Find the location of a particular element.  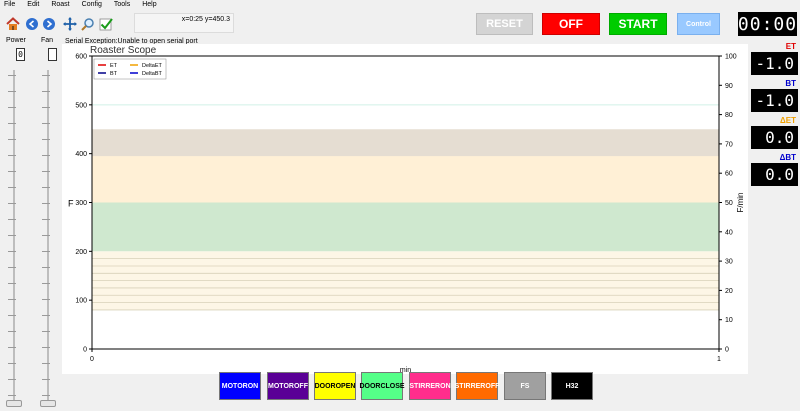

home-icon is located at coordinates (13, 24).